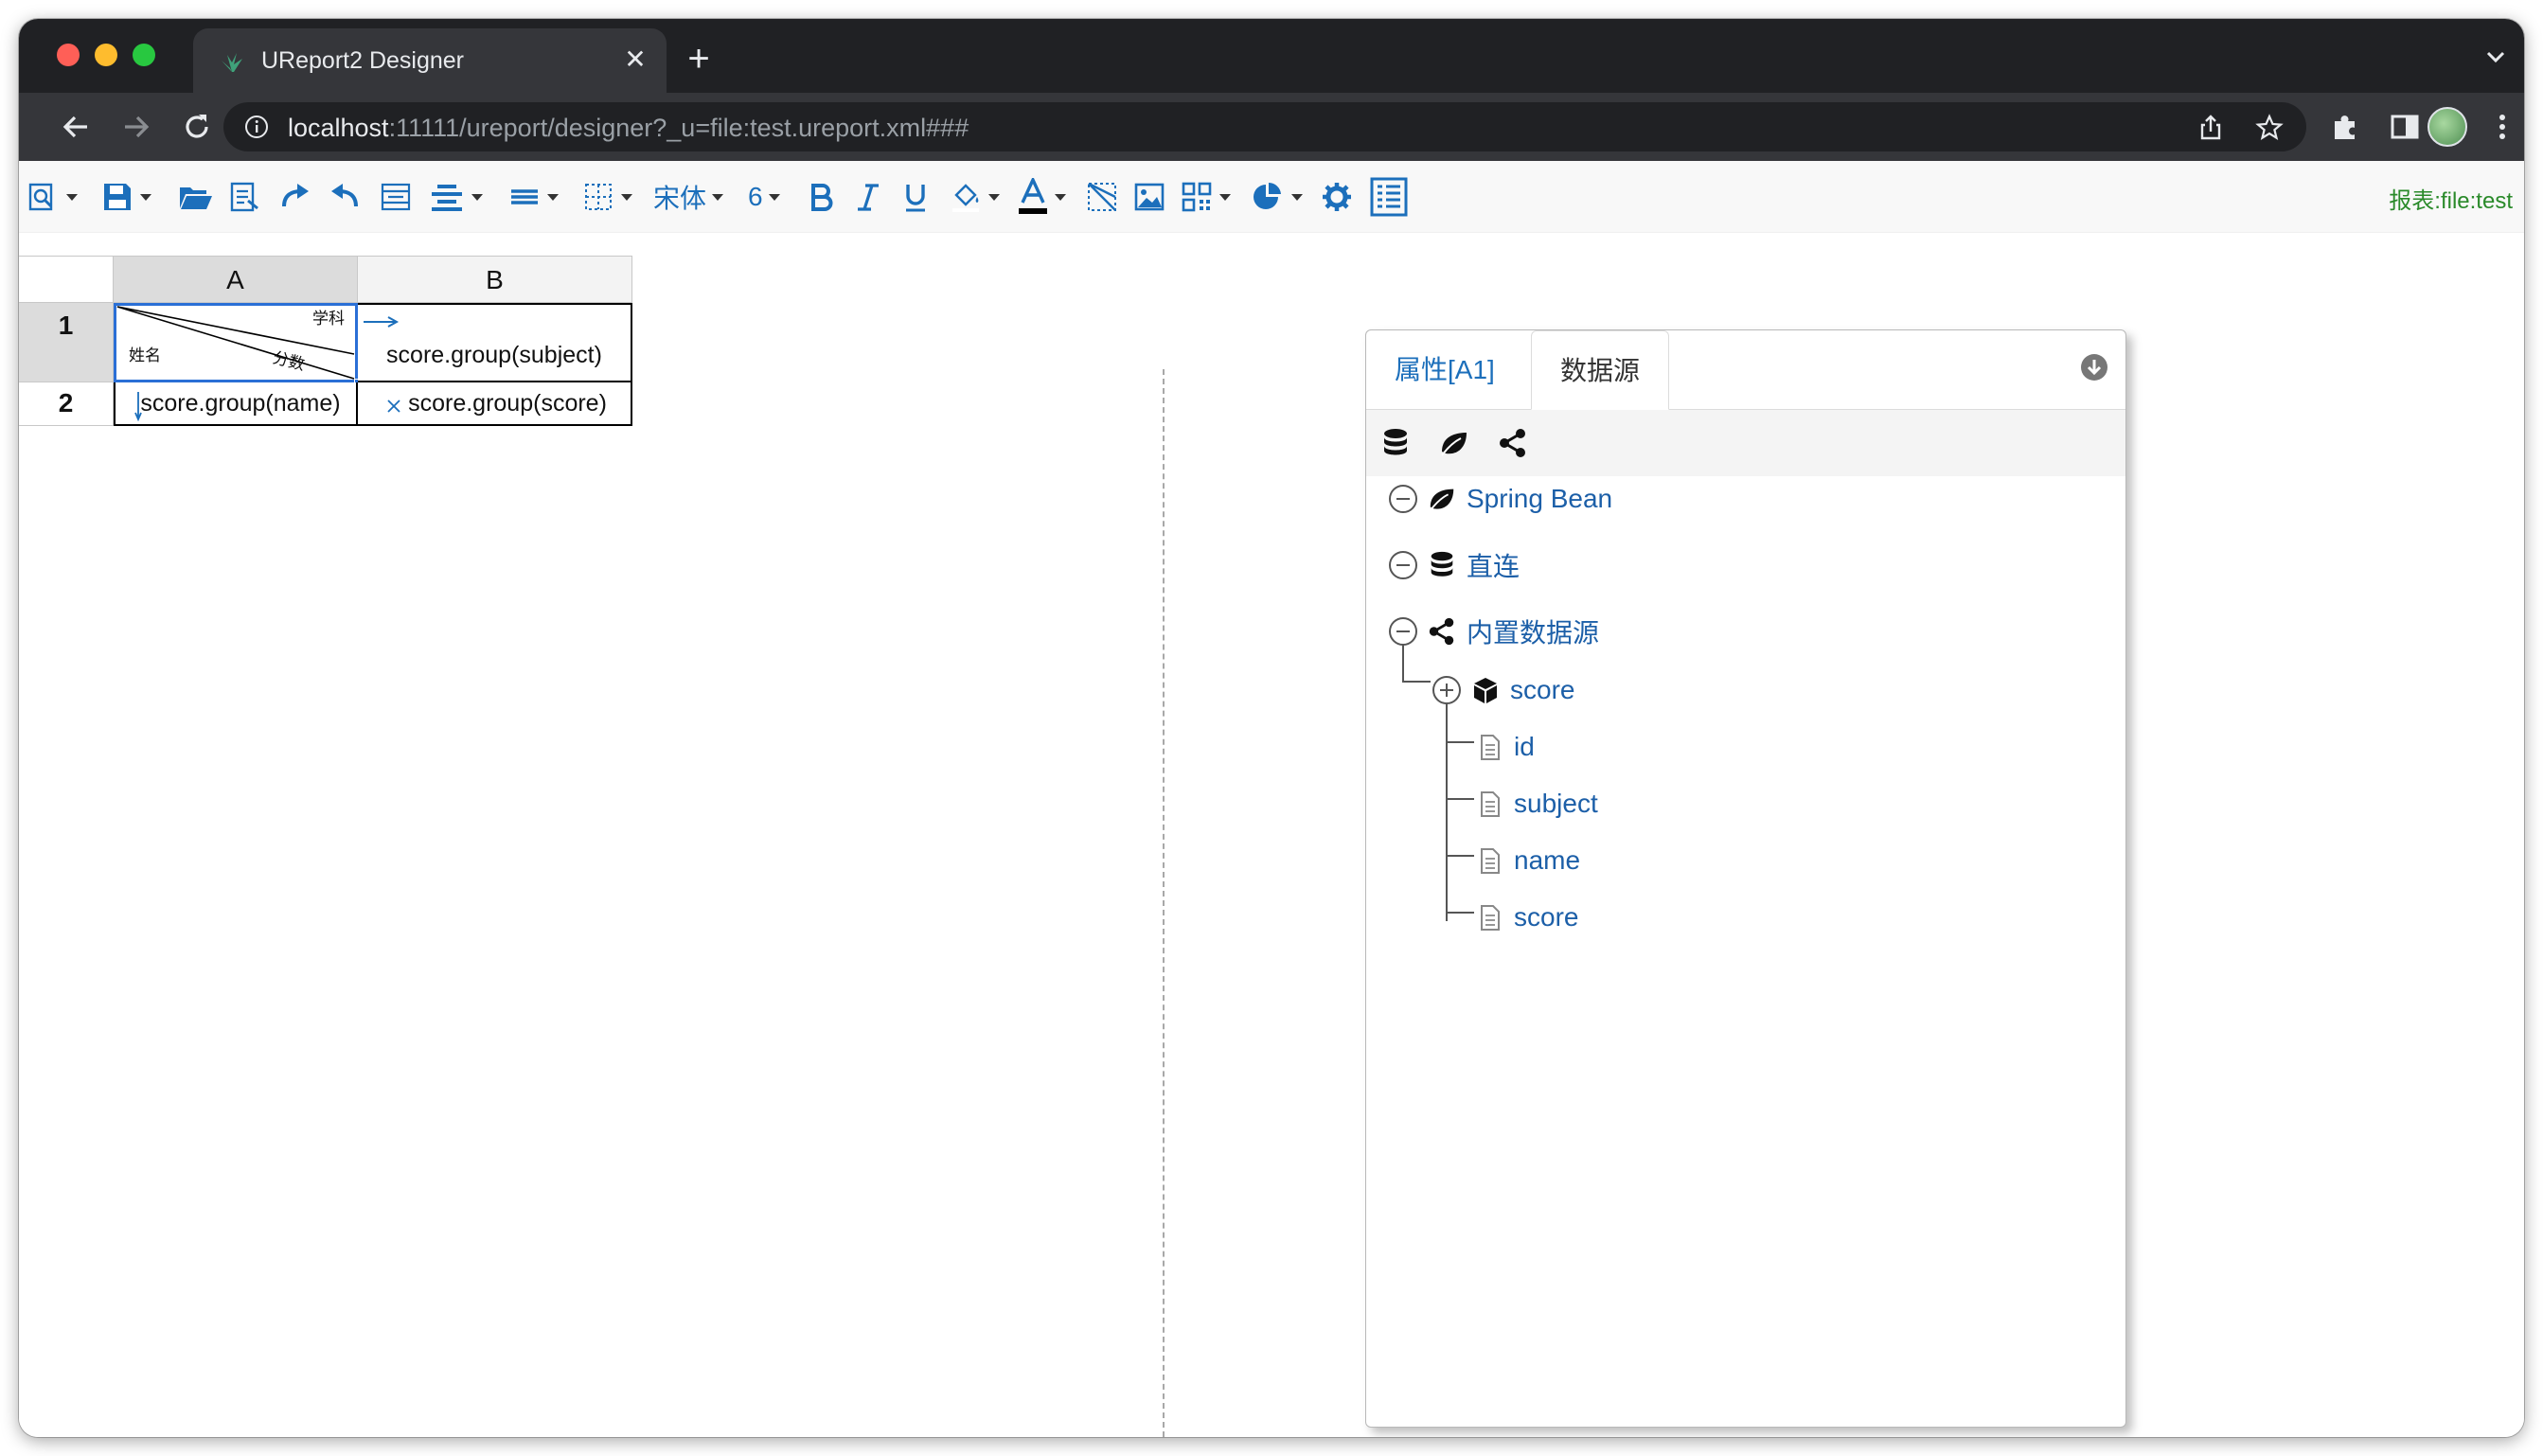 The width and height of the screenshot is (2543, 1456). What do you see at coordinates (244, 197) in the screenshot?
I see `import-button` at bounding box center [244, 197].